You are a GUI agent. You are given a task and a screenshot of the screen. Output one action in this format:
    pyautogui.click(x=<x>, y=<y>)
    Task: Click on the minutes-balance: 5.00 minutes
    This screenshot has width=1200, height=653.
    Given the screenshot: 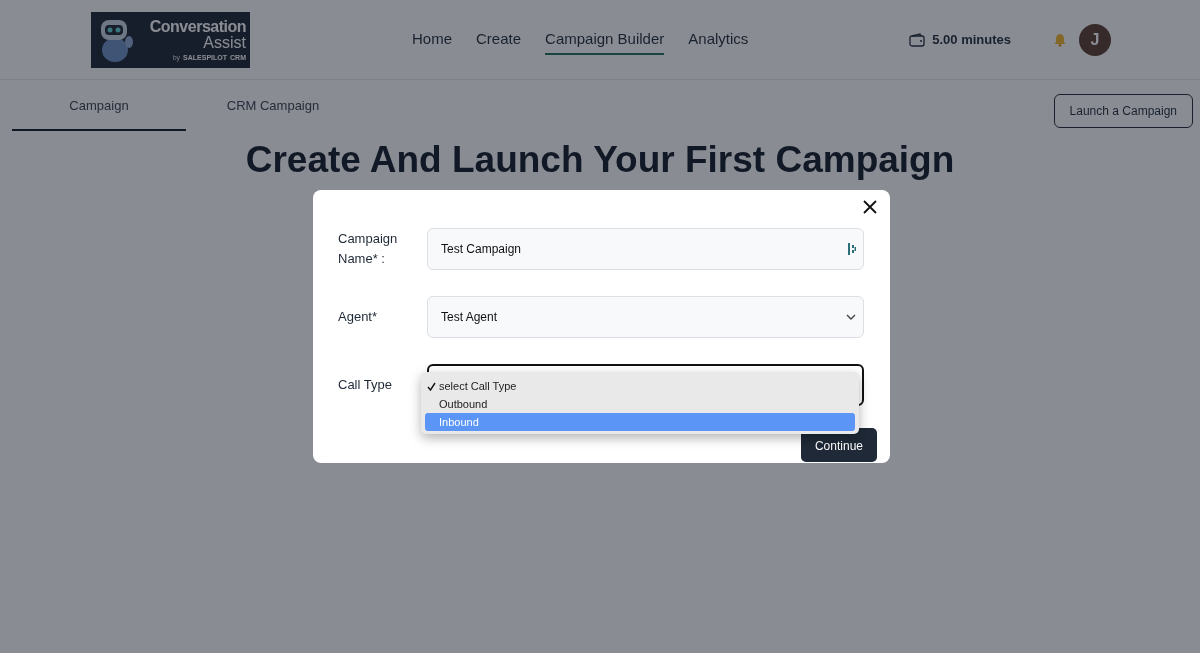 What is the action you would take?
    pyautogui.click(x=971, y=39)
    